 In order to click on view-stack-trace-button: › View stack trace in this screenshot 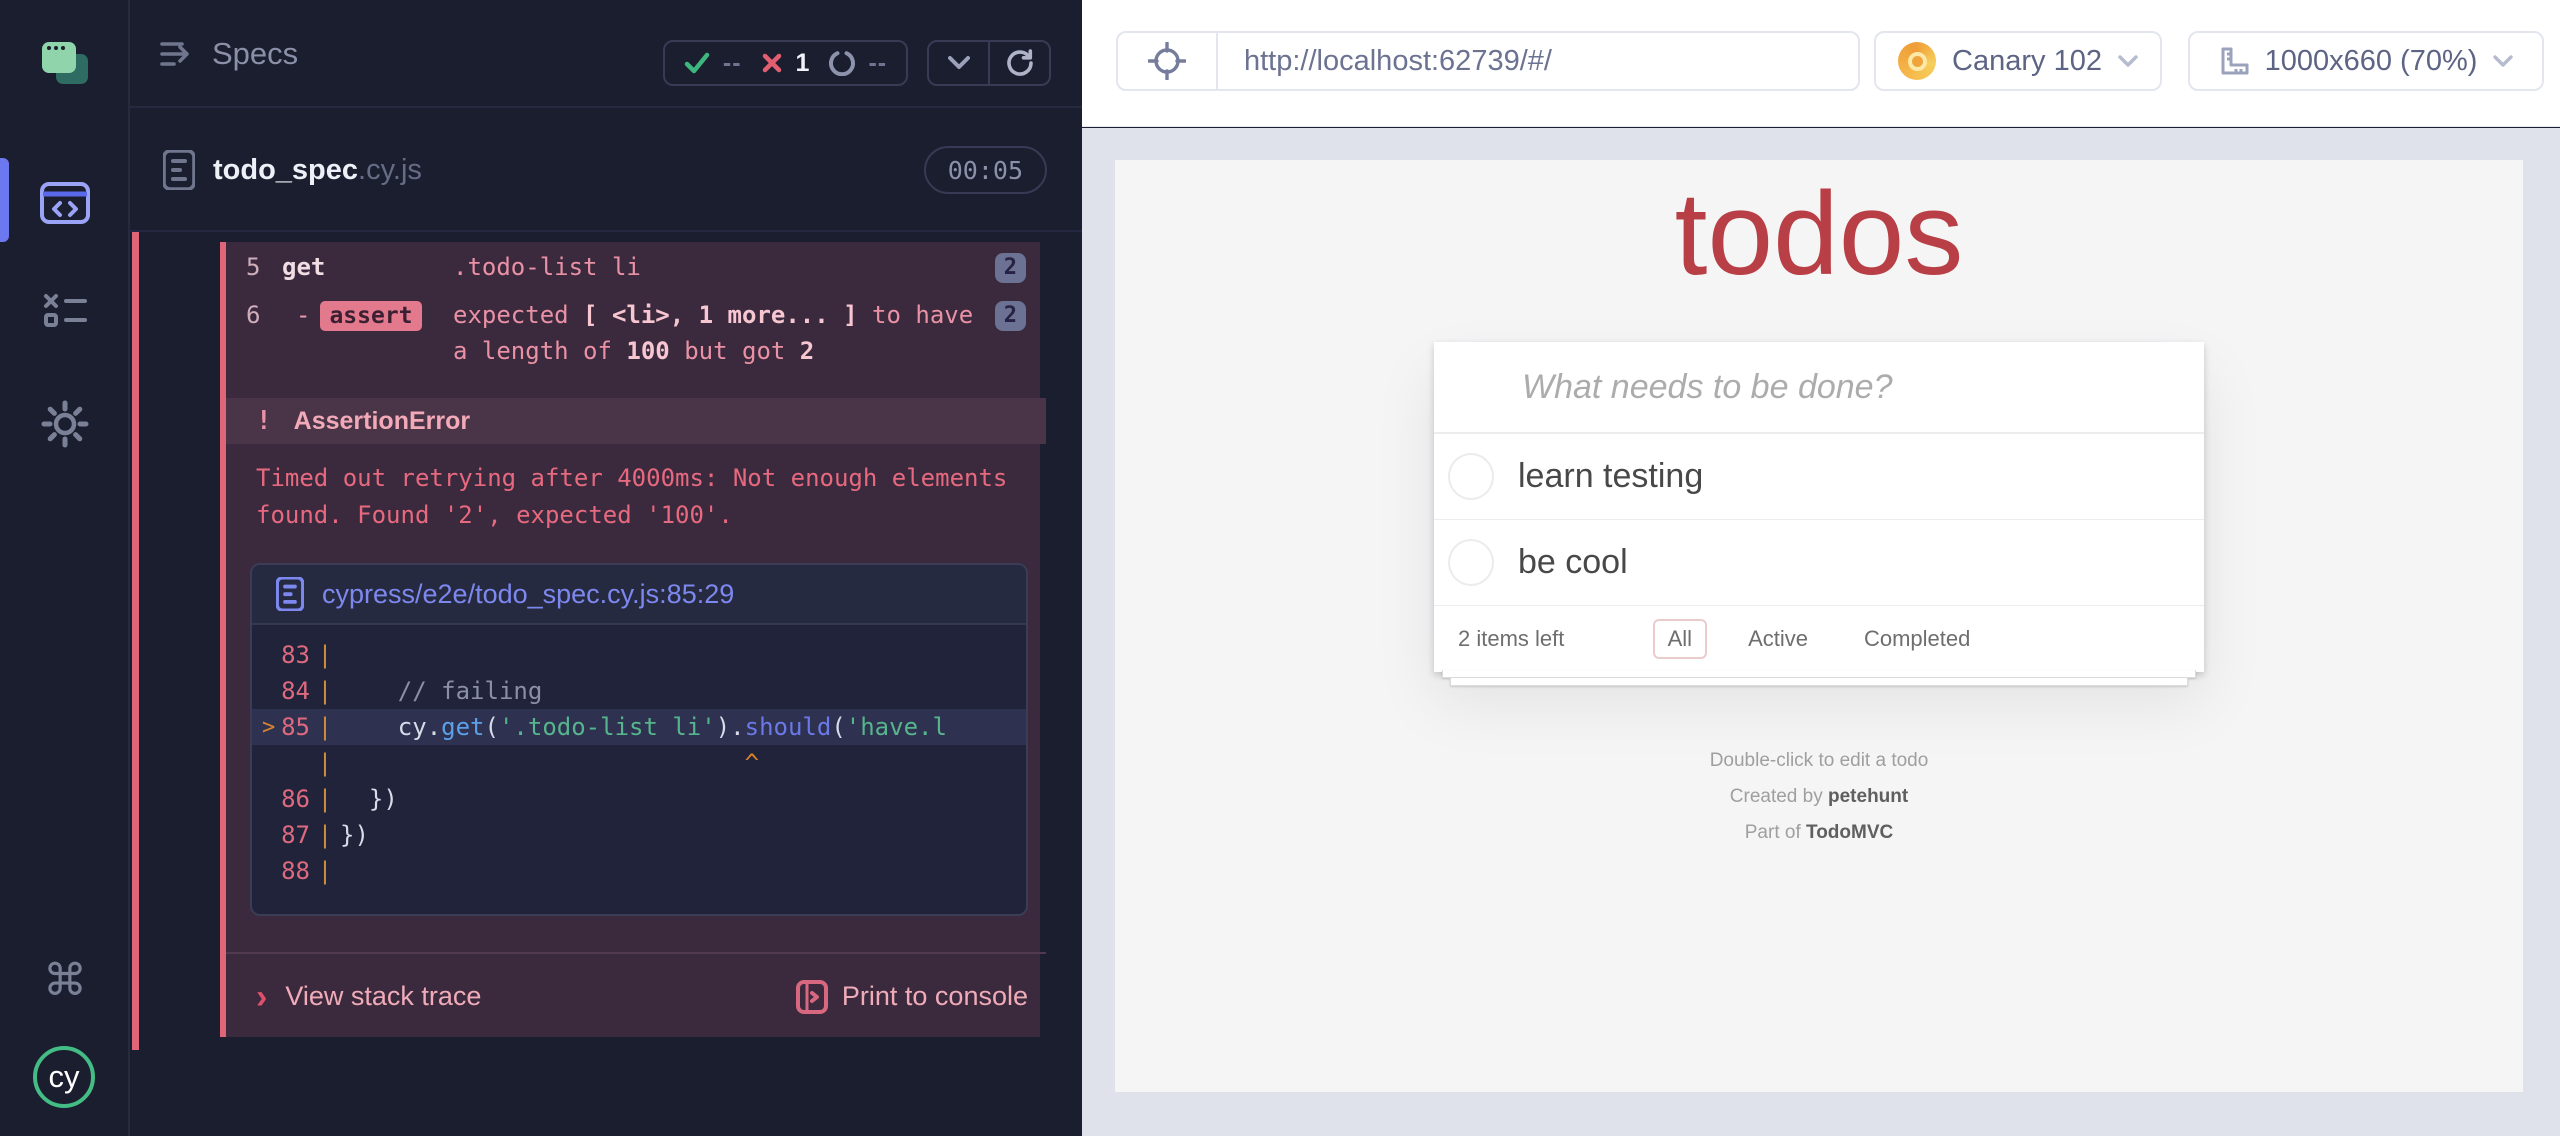, I will do `click(368, 996)`.